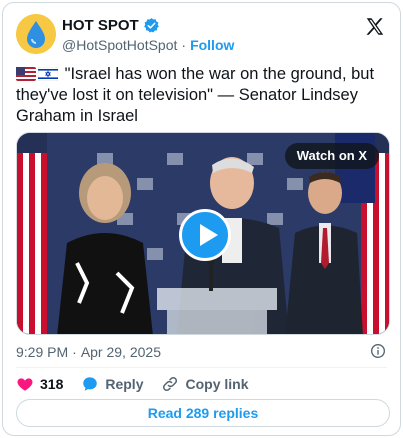  Describe the element at coordinates (331, 156) in the screenshot. I see `watch-on-x-button: Watch on X` at that location.